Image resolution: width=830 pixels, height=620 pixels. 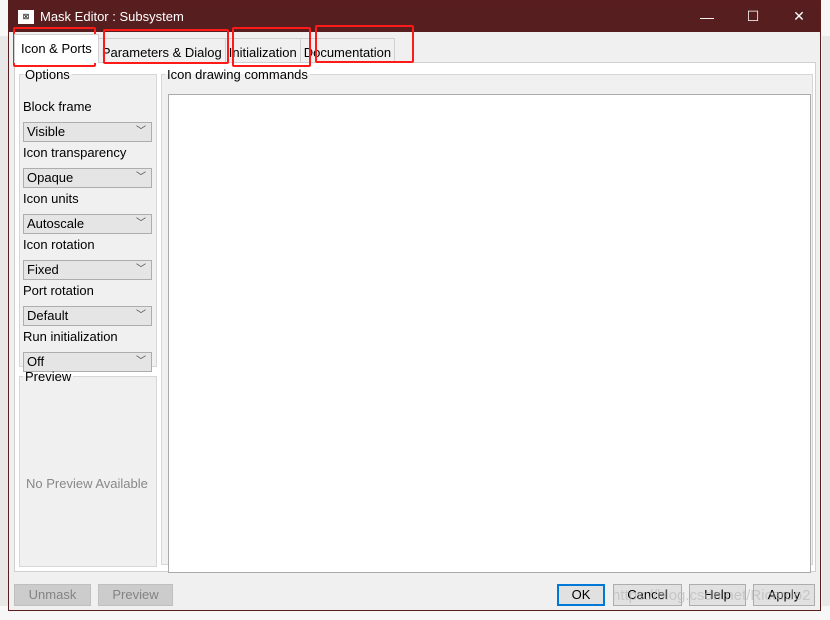 I want to click on unmask-button: Unmask, so click(x=52, y=595).